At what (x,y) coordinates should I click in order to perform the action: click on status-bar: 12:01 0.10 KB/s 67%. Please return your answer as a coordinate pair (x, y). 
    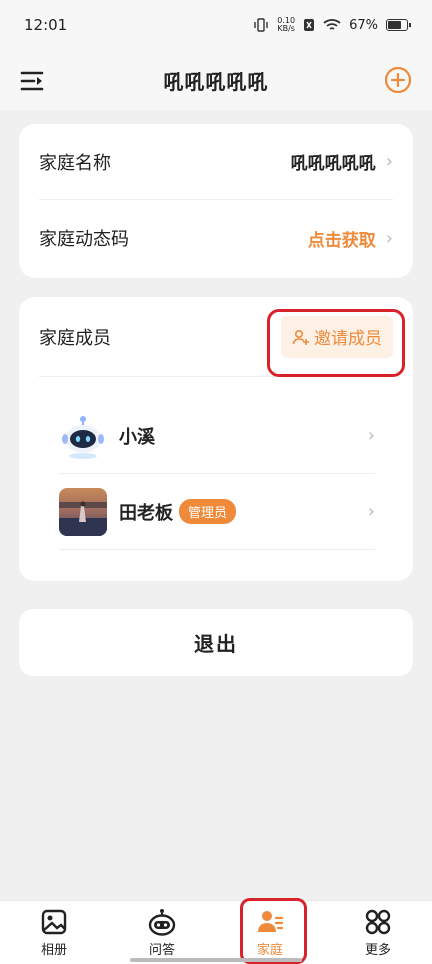
    Looking at the image, I should click on (216, 25).